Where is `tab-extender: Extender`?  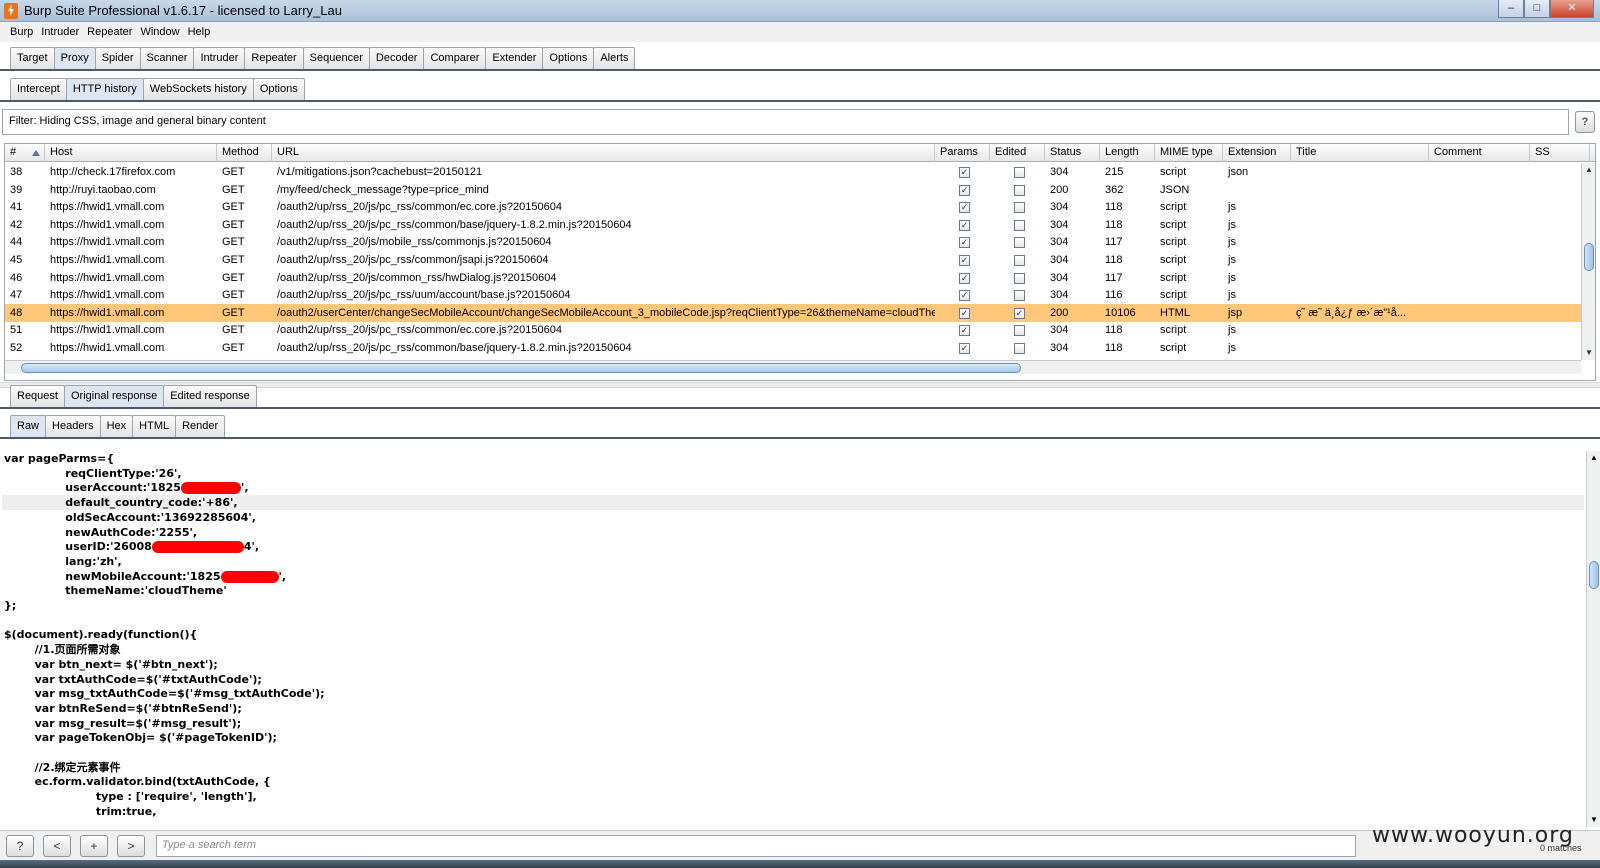 tab-extender: Extender is located at coordinates (514, 58).